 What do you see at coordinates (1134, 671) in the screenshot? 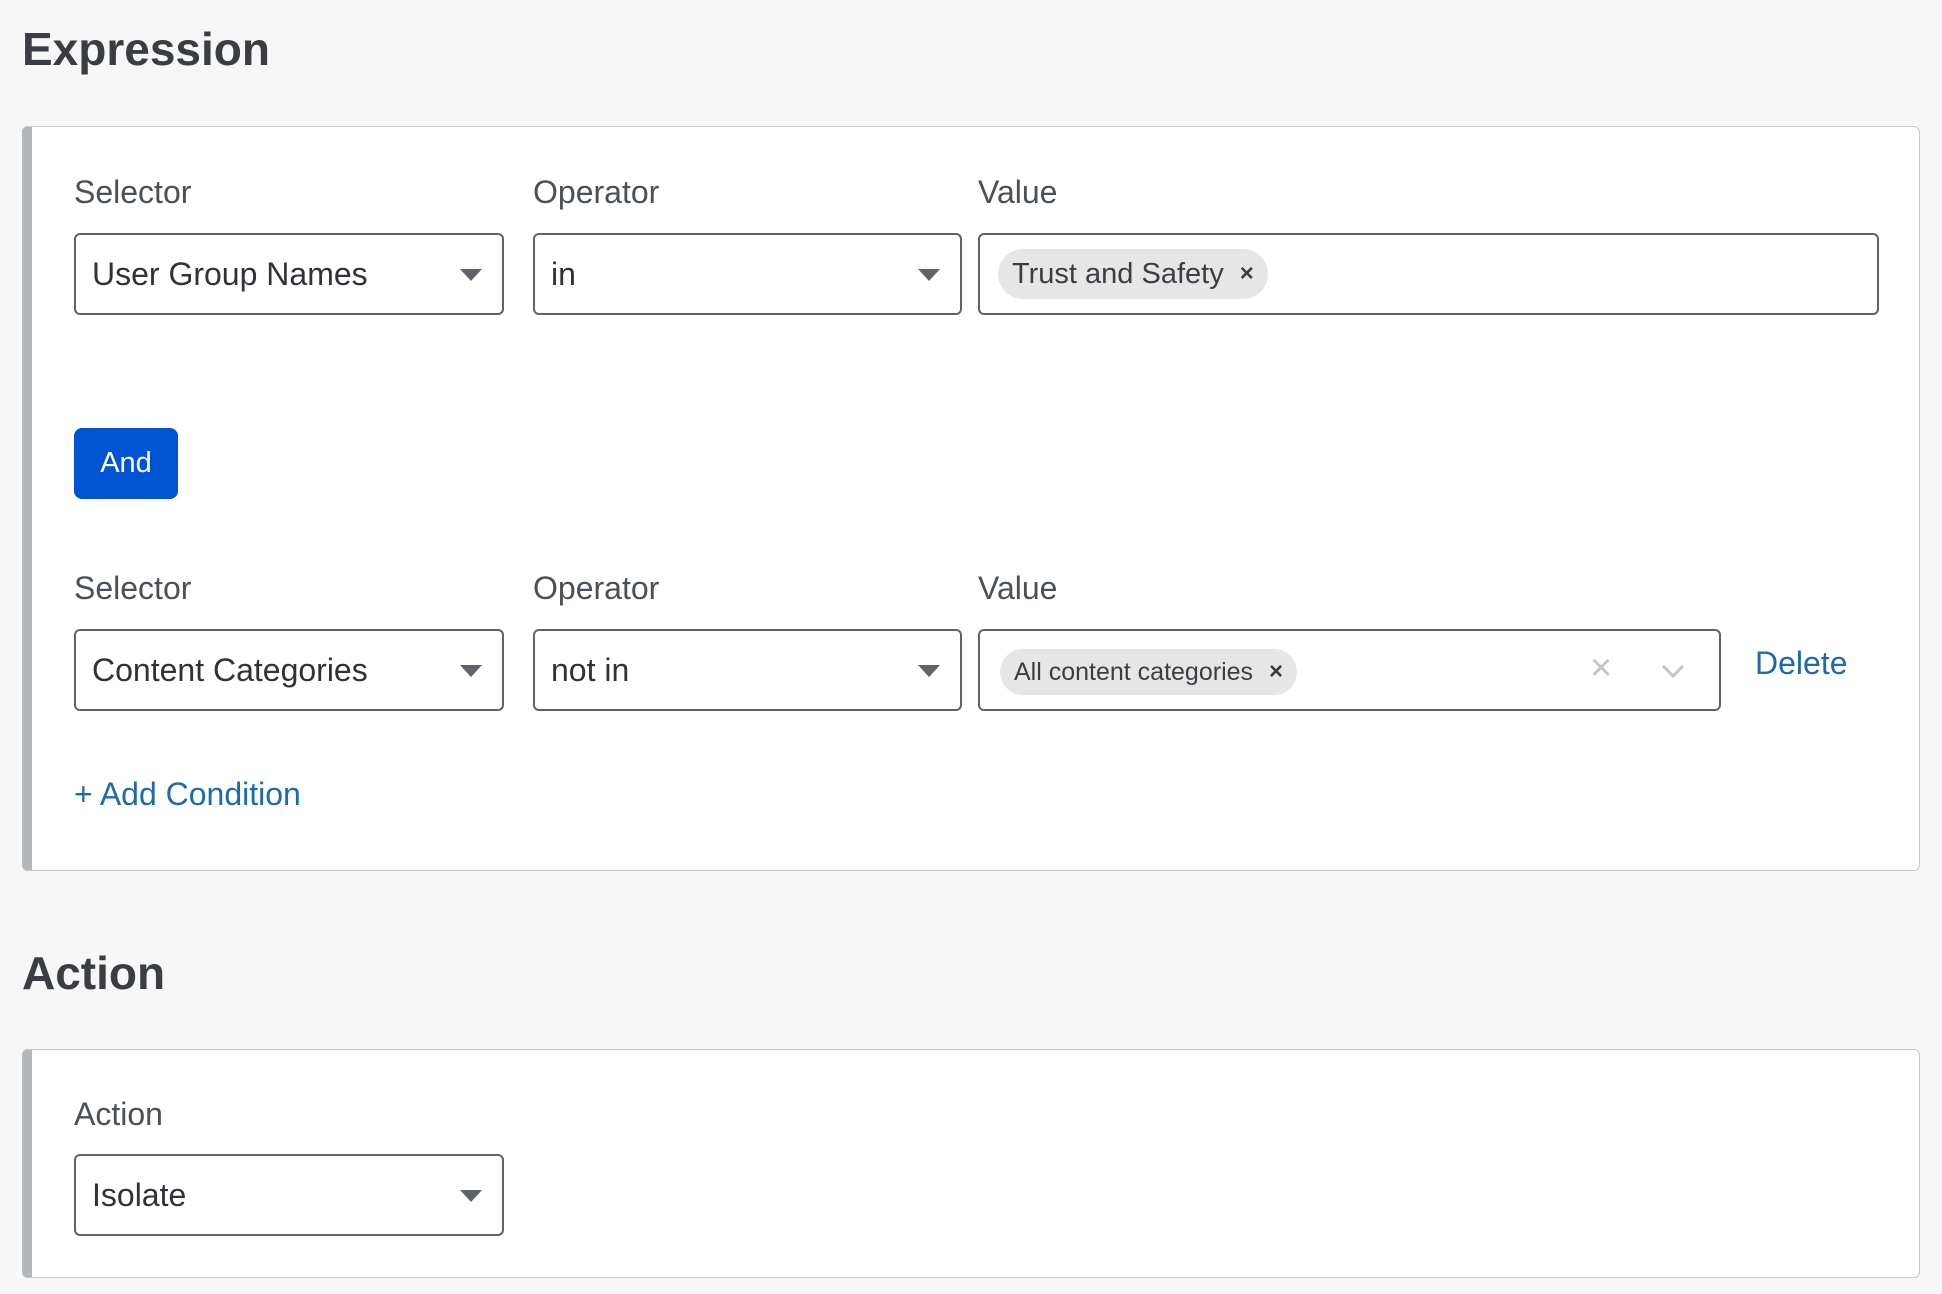
I see `chip-label: All content categories` at bounding box center [1134, 671].